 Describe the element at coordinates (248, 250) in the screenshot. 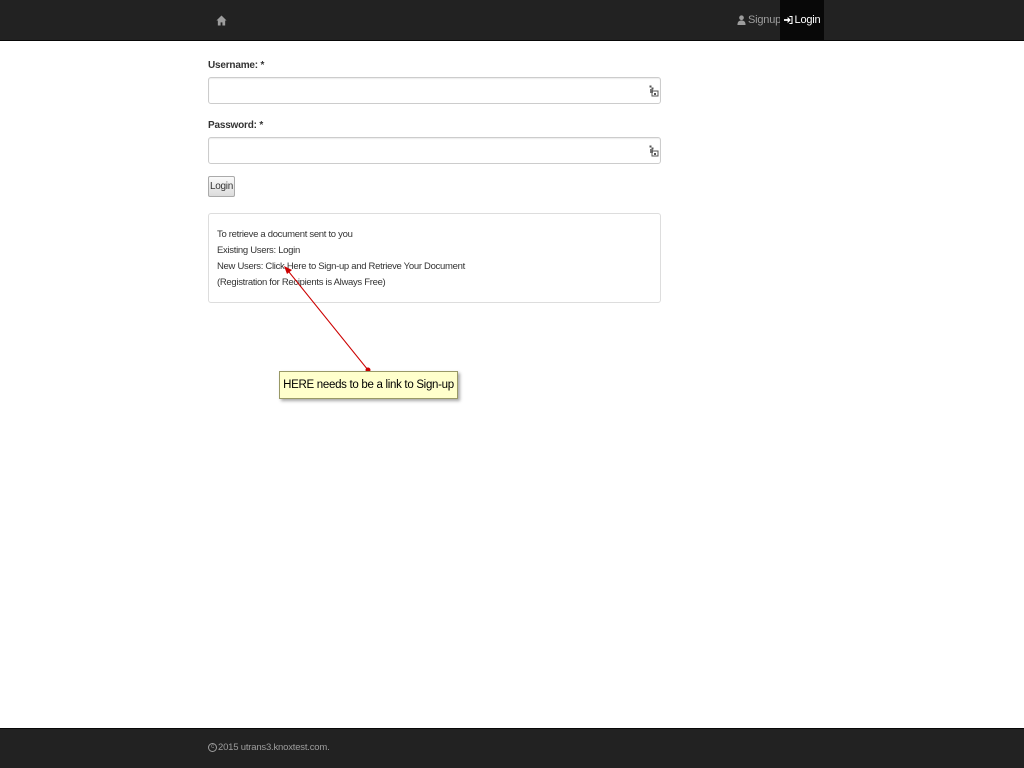

I see `existing-users-text: Existing Users:` at that location.